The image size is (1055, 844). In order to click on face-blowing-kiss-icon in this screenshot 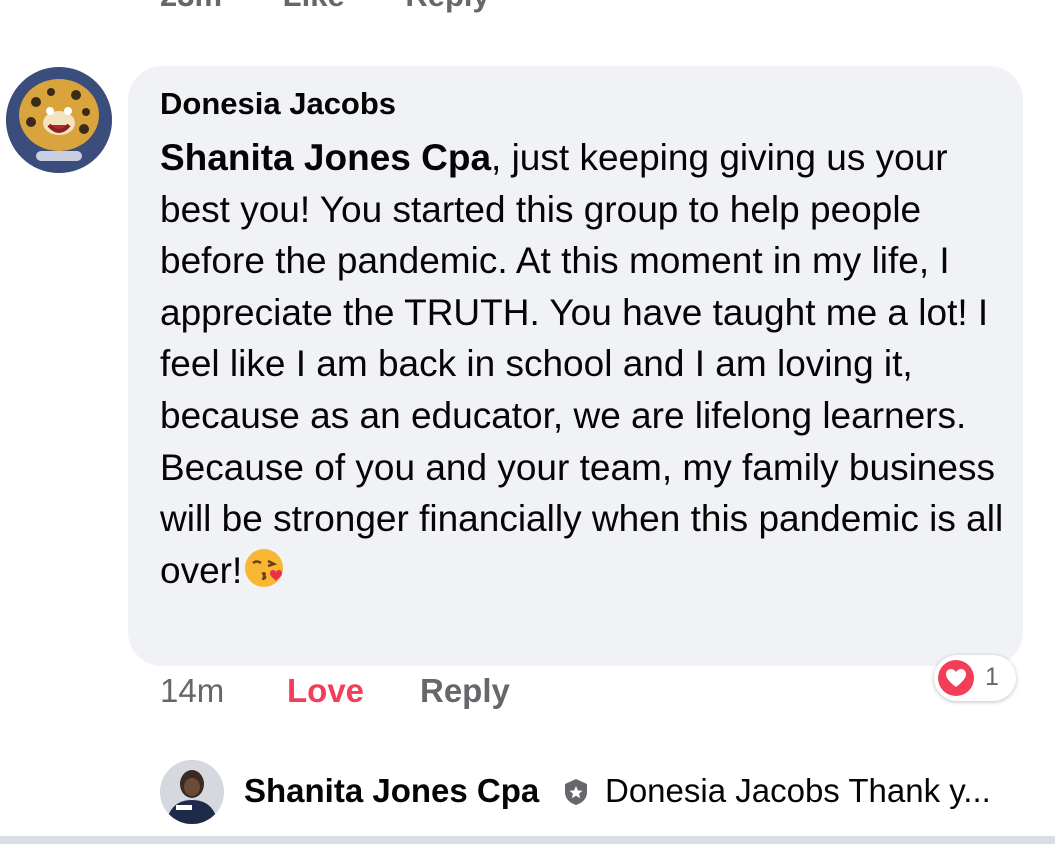, I will do `click(264, 567)`.